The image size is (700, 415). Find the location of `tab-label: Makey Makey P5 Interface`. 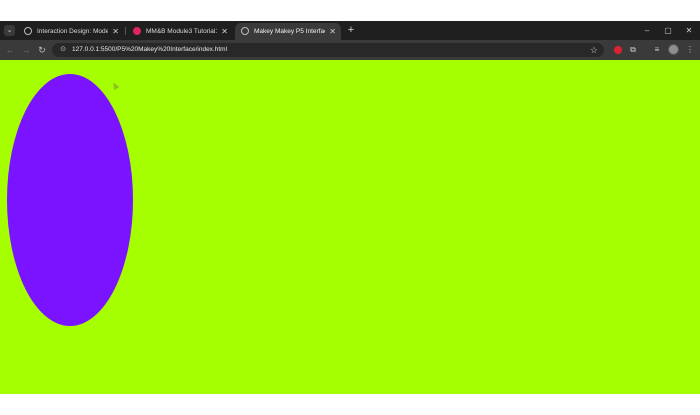

tab-label: Makey Makey P5 Interface is located at coordinates (289, 31).